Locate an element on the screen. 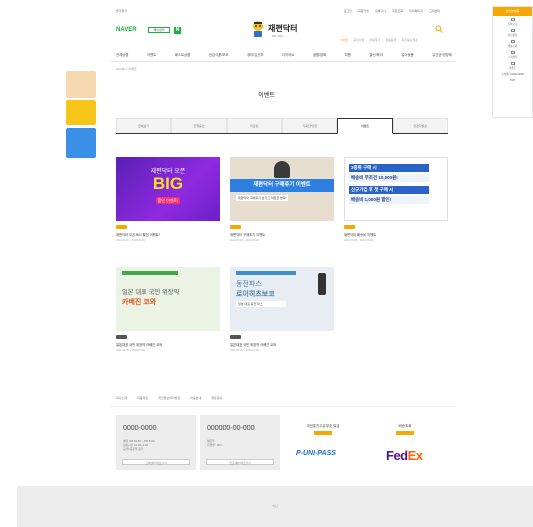 The height and width of the screenshot is (527, 533). customer-center-button: 고객센터 바로가기 is located at coordinates (156, 462).